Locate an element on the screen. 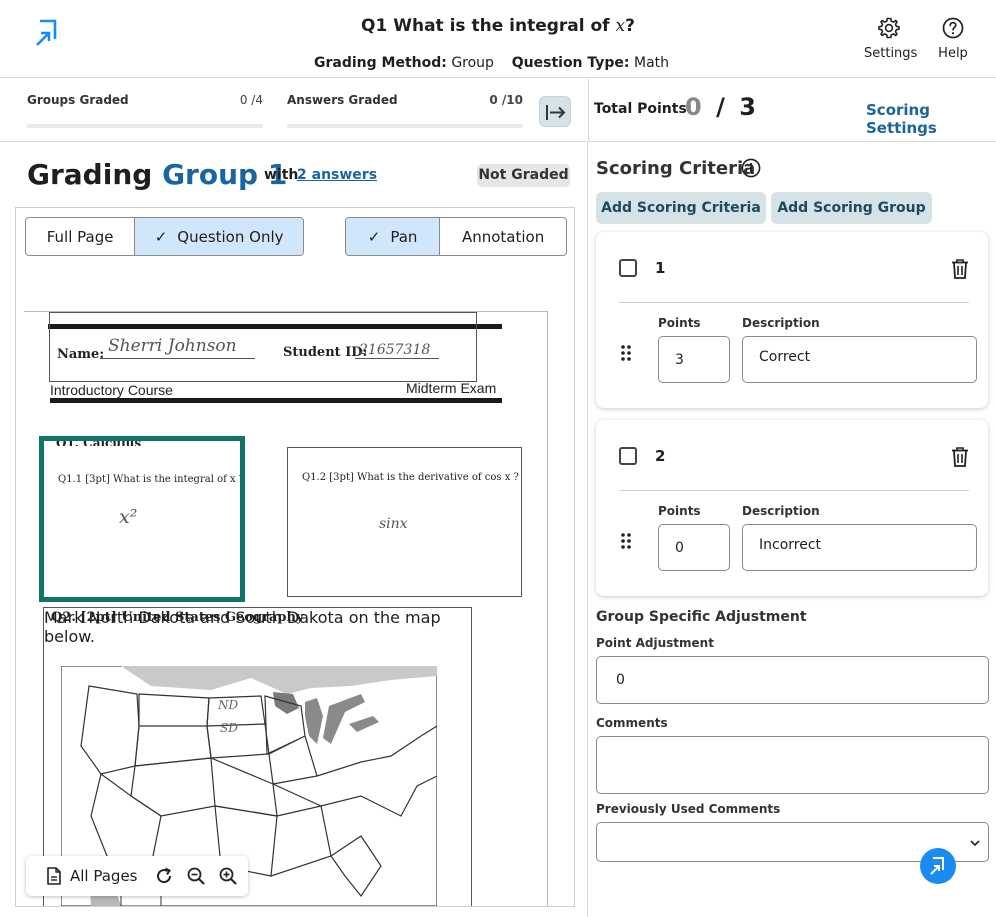  all-pages-label: All Pages is located at coordinates (104, 876).